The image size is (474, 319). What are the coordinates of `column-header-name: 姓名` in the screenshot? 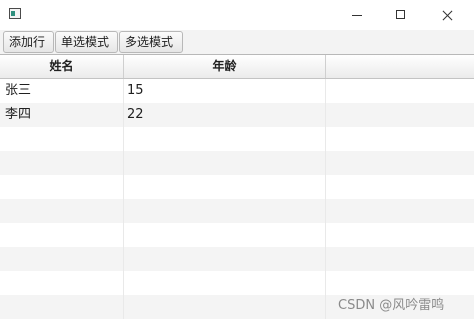 It's located at (62, 66).